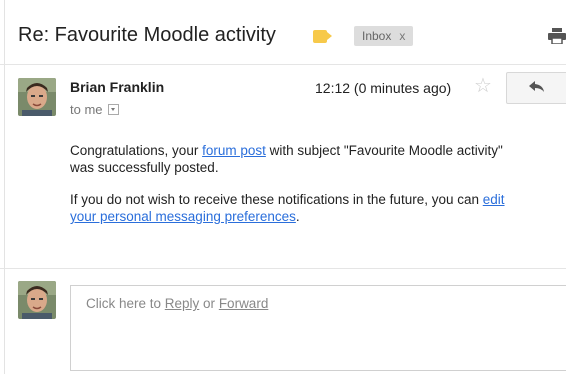  What do you see at coordinates (182, 303) in the screenshot?
I see `reply-link: Reply` at bounding box center [182, 303].